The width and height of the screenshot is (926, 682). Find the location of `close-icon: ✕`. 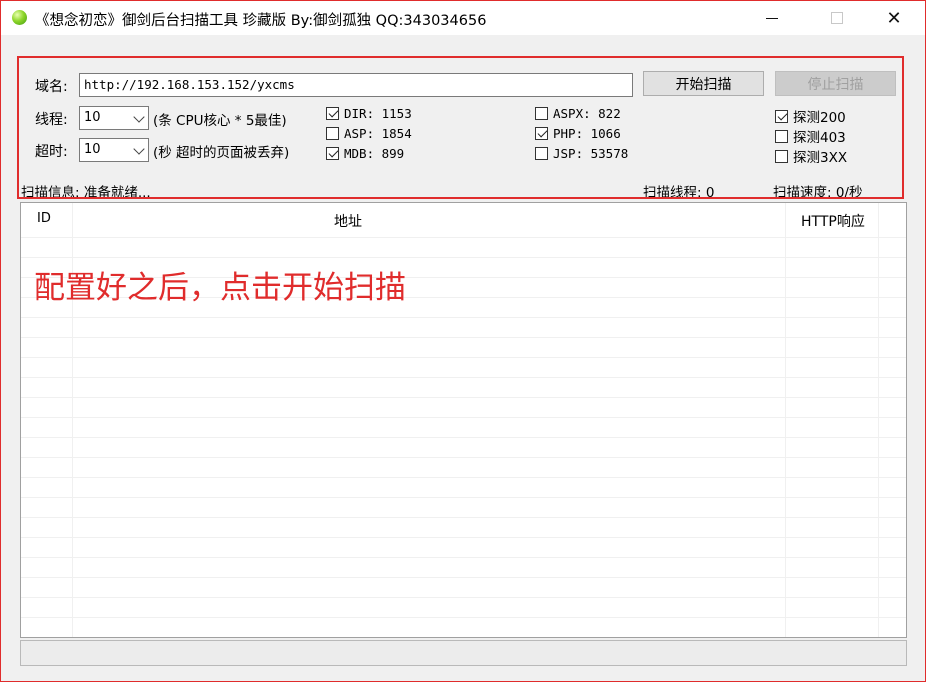

close-icon: ✕ is located at coordinates (894, 18).